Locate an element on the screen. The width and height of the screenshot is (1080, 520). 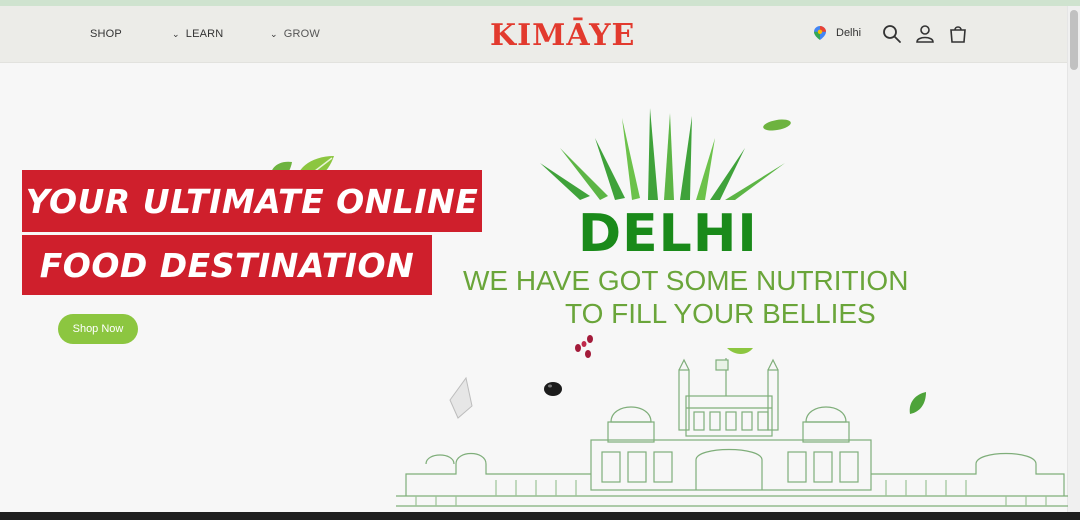
nav-grow: ⌄ GROW is located at coordinates (295, 34).